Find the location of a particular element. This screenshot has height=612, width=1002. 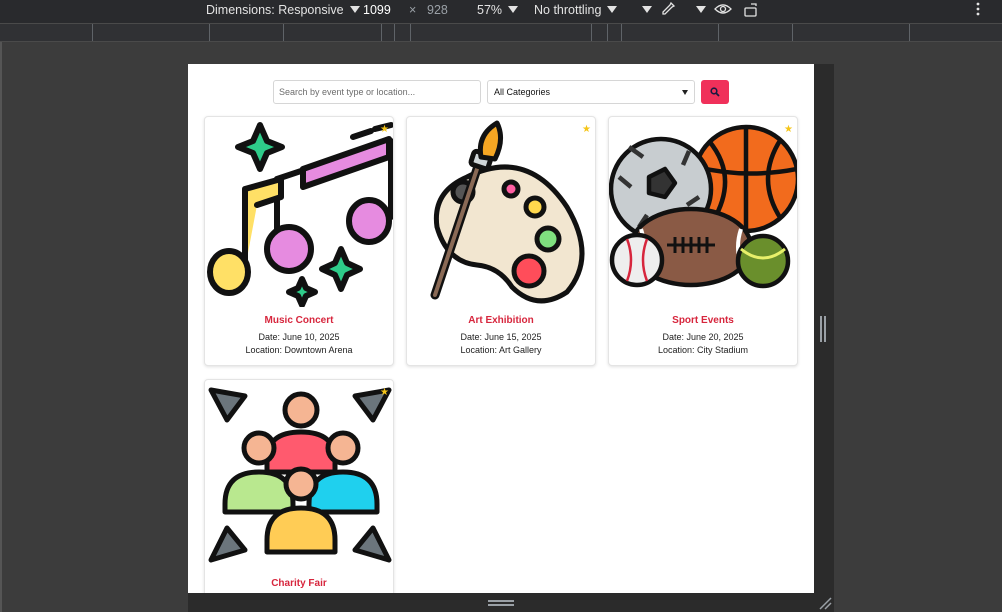

height-field: 928 is located at coordinates (437, 10).